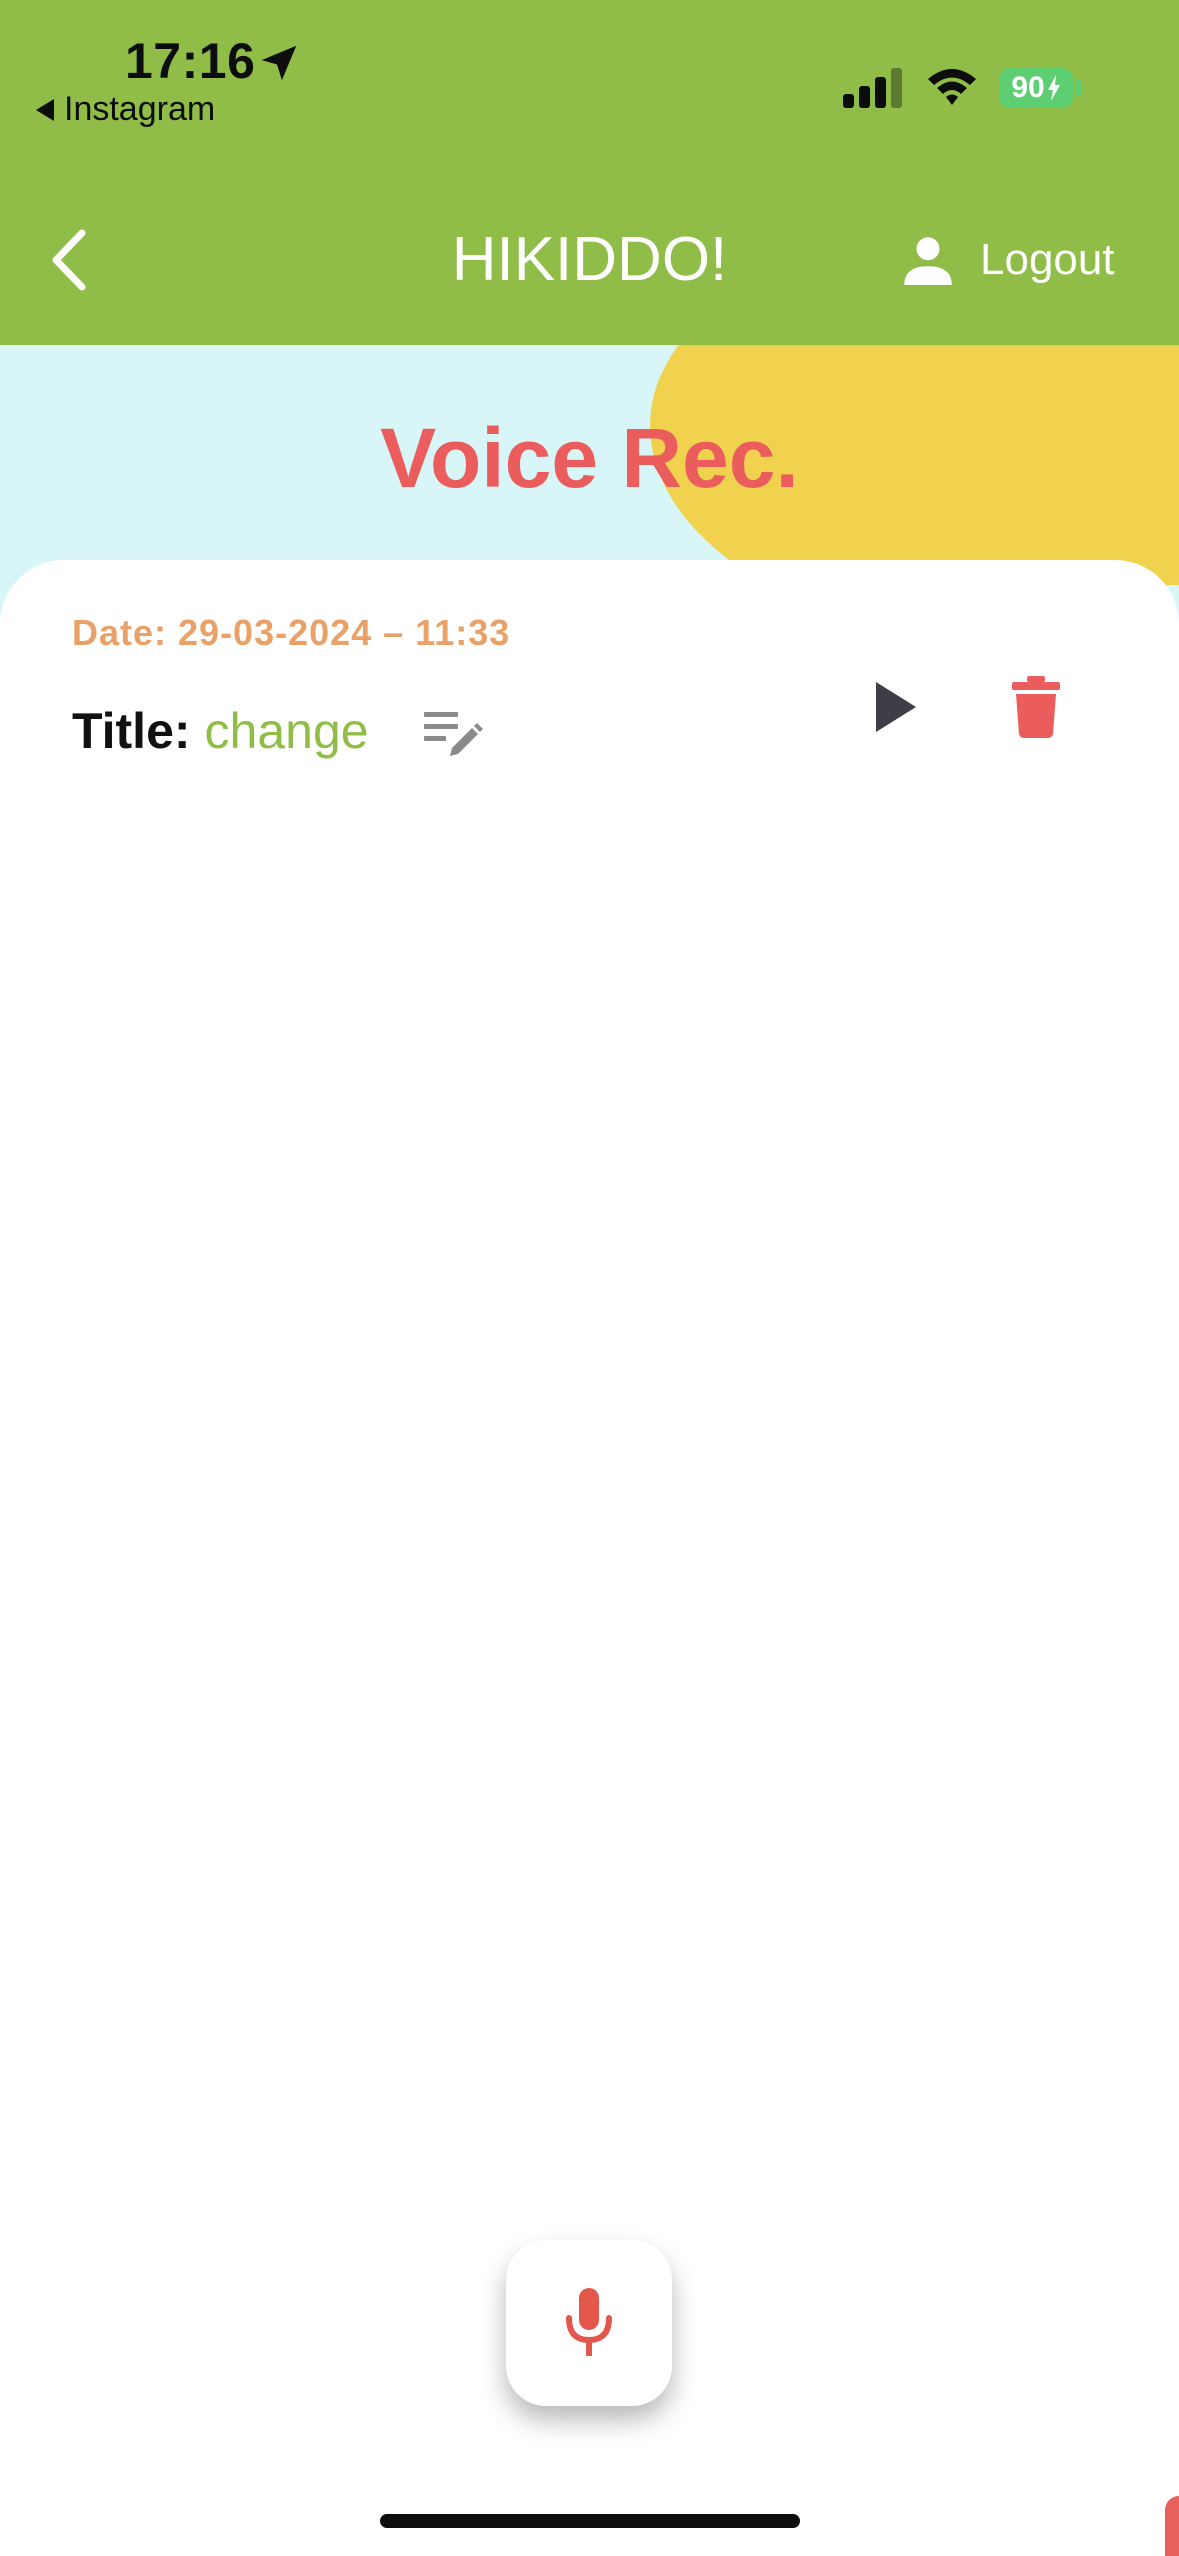 This screenshot has width=1179, height=2556. I want to click on battery-charging-icon, so click(1053, 88).